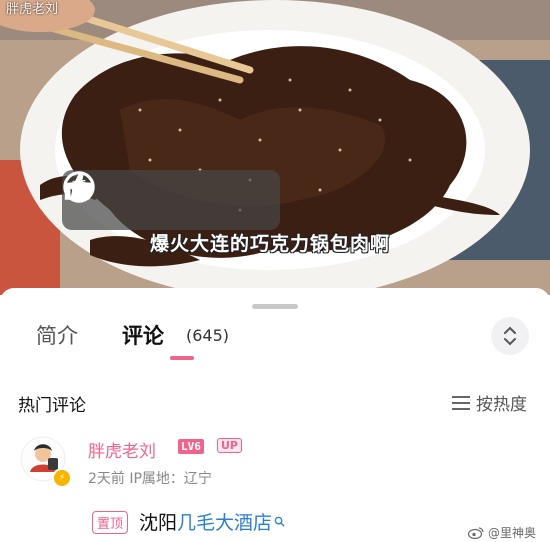 The image size is (550, 542). Describe the element at coordinates (182, 358) in the screenshot. I see `active-tab-indicator` at that location.